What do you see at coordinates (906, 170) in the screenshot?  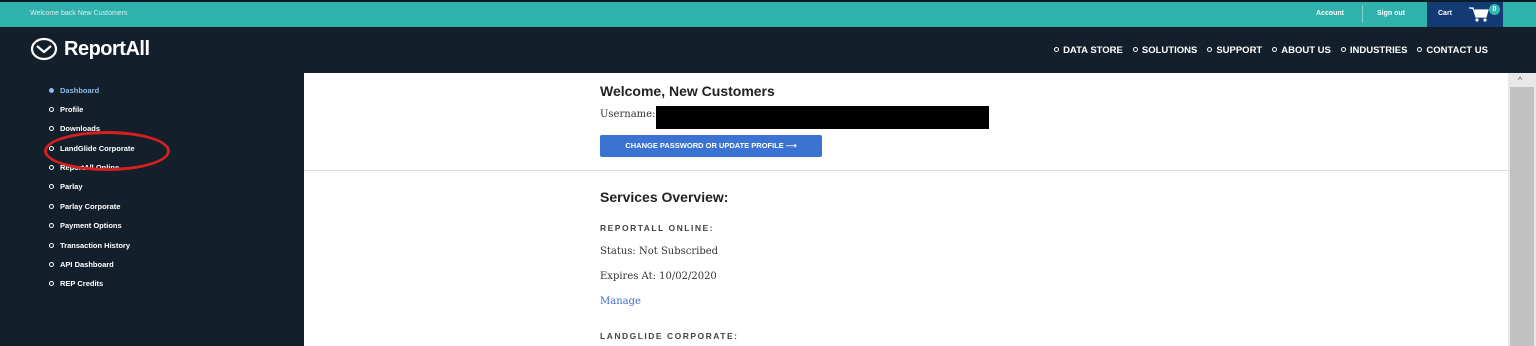 I see `section-divider` at bounding box center [906, 170].